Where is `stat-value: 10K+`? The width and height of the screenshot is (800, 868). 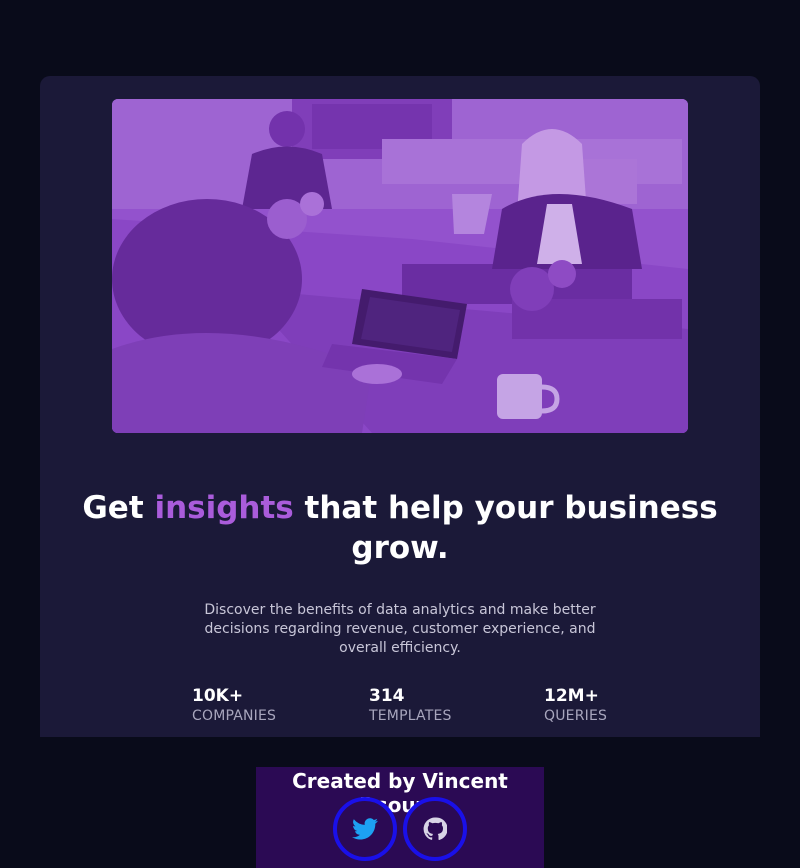 stat-value: 10K+ is located at coordinates (218, 696).